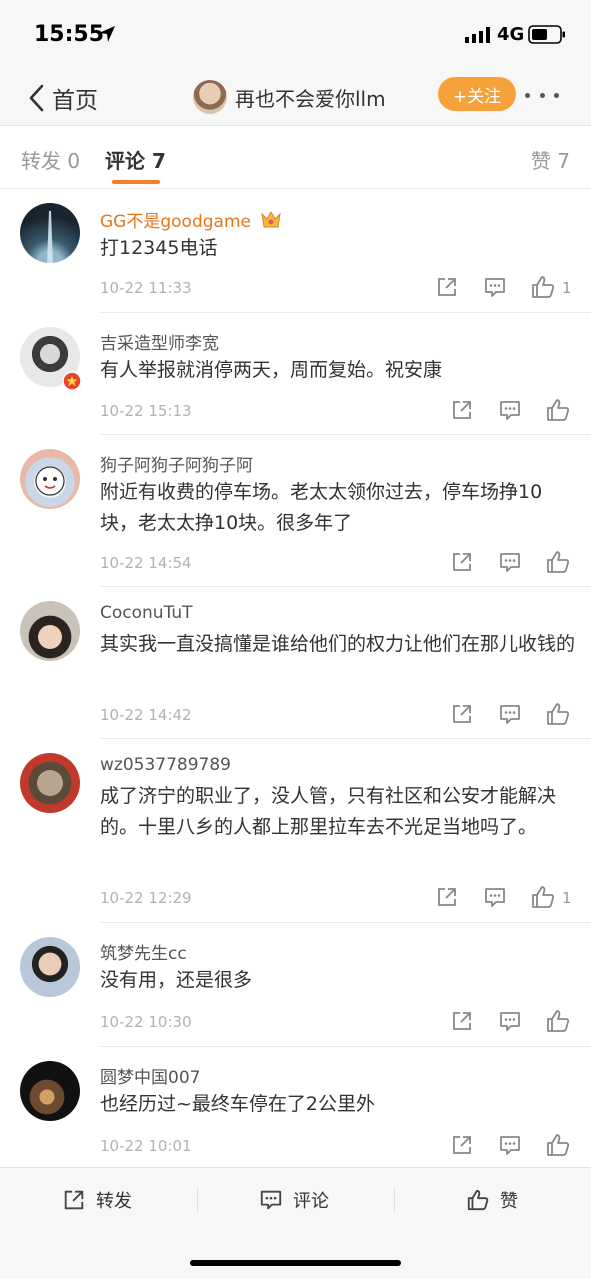 Image resolution: width=591 pixels, height=1279 pixels. What do you see at coordinates (321, 507) in the screenshot?
I see `comment-text: 附近有收费的停车场。老太太领你过去，停车场挣10块，老太太挣10块。很多年了` at bounding box center [321, 507].